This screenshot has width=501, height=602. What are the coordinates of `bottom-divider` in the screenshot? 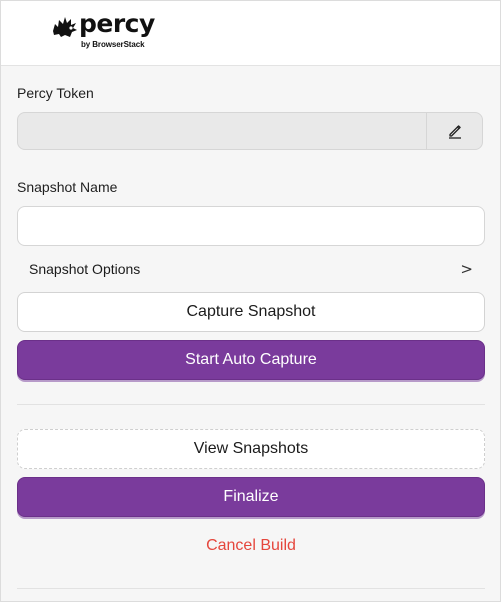 It's located at (251, 588).